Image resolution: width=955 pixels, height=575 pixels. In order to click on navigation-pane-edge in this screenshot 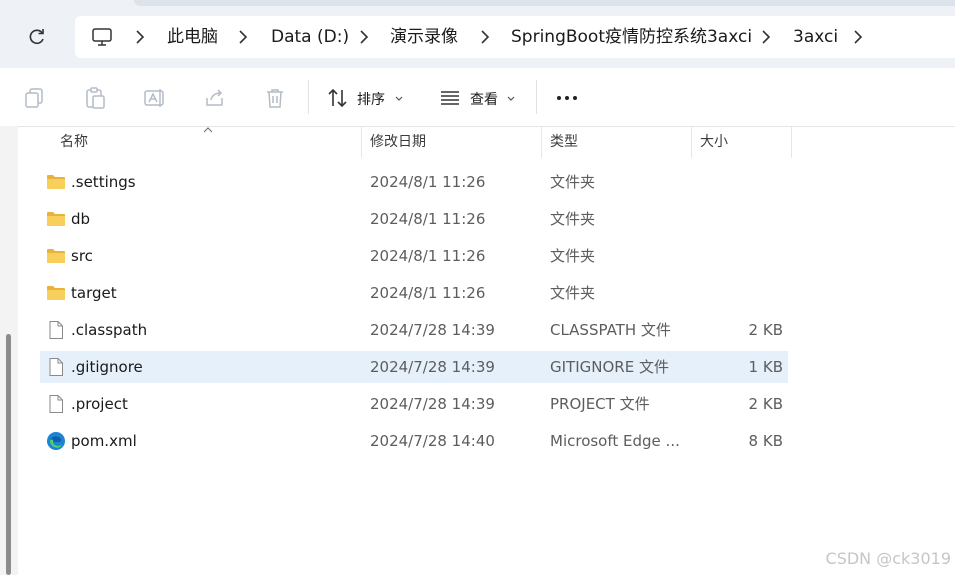, I will do `click(9, 350)`.